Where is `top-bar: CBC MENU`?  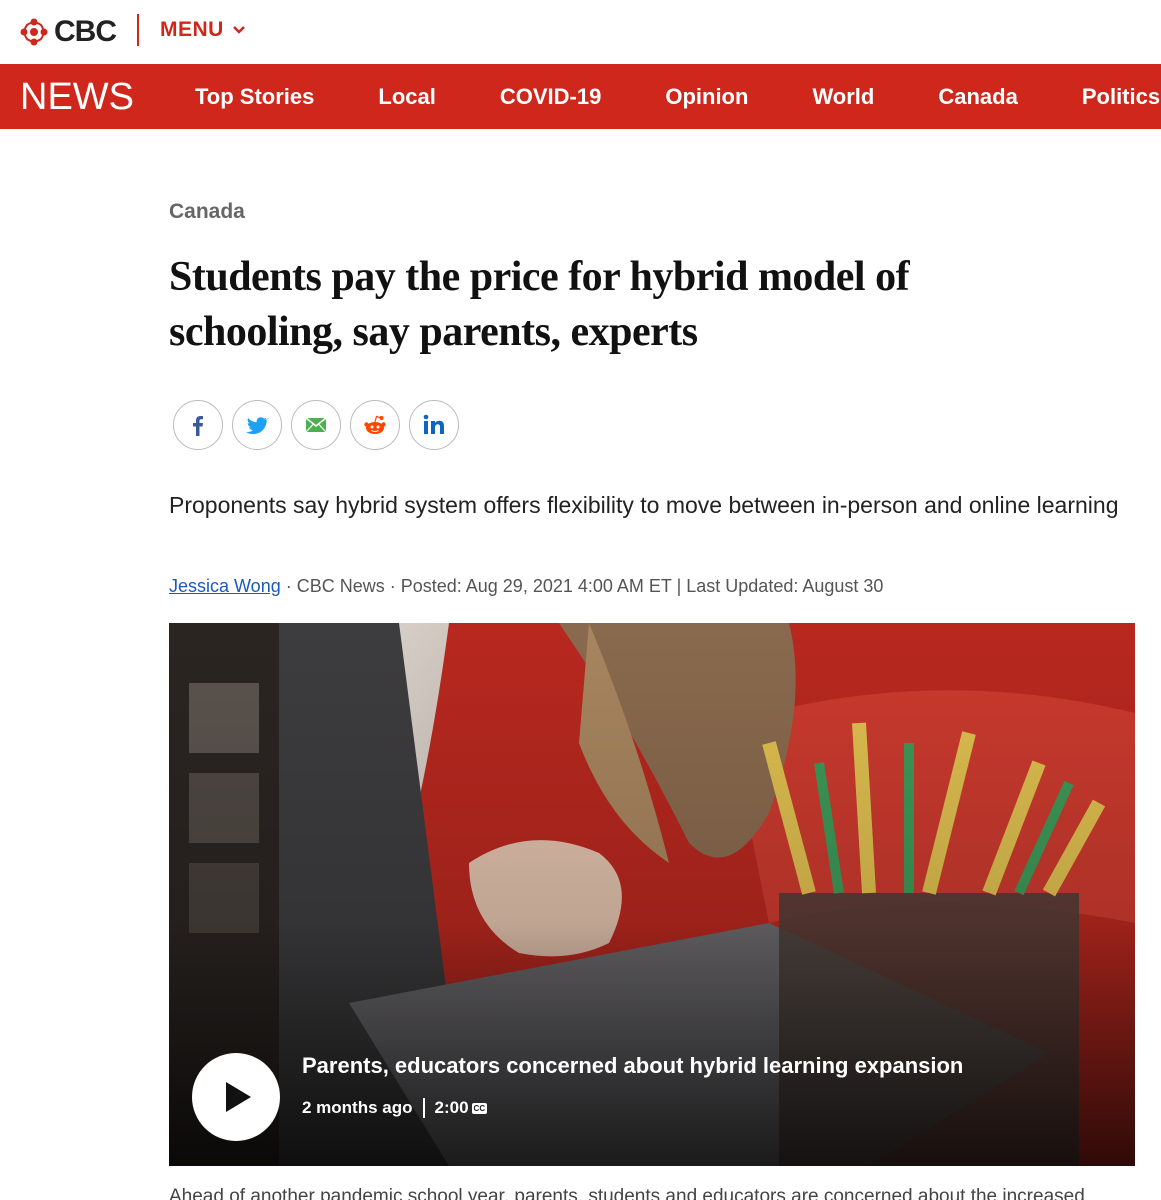
top-bar: CBC MENU is located at coordinates (580, 32).